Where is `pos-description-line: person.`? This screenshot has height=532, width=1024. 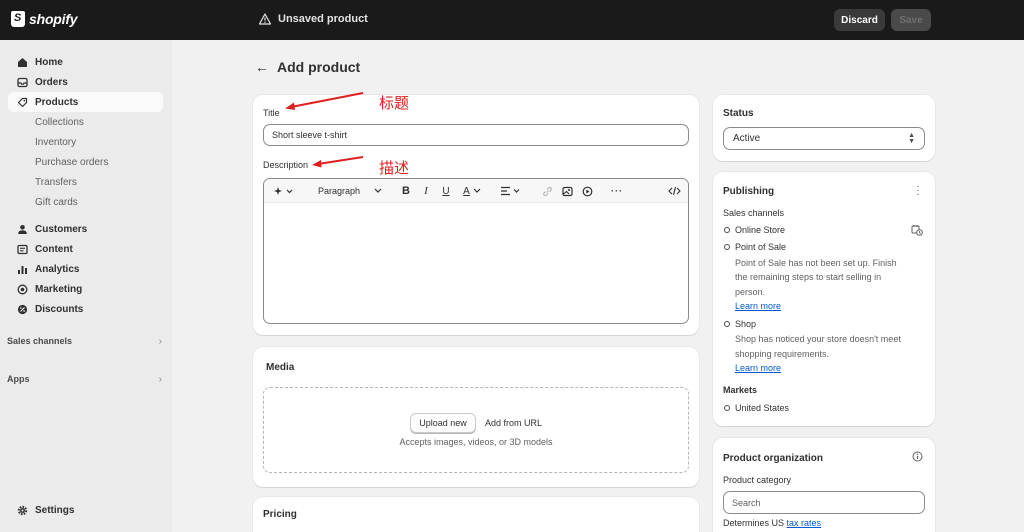
pos-description-line: person. is located at coordinates (750, 292).